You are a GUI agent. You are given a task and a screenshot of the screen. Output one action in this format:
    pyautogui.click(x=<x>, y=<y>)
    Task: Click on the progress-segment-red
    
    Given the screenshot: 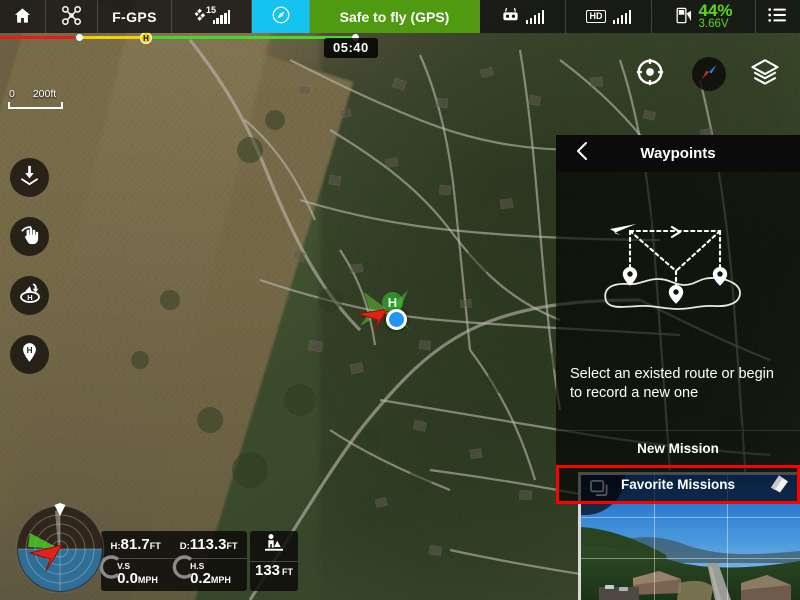 What is the action you would take?
    pyautogui.click(x=37, y=37)
    